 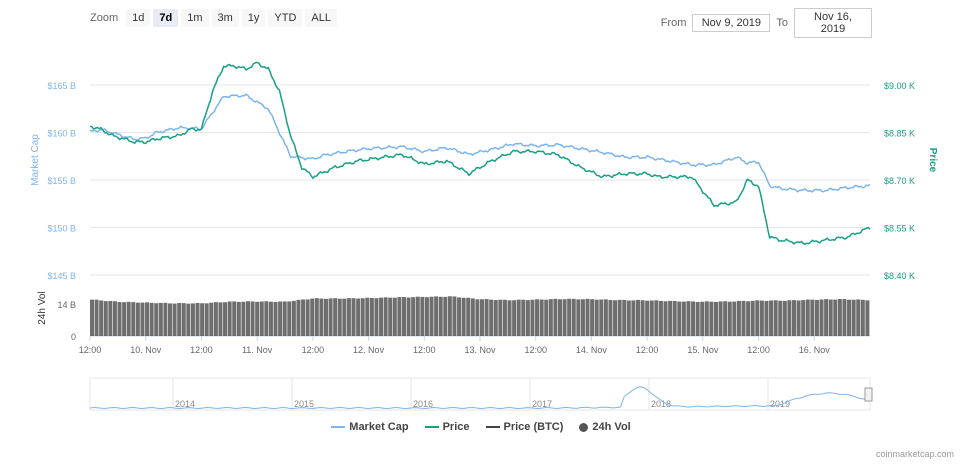 I want to click on credits-link: coinmarketcap.com, so click(x=915, y=454).